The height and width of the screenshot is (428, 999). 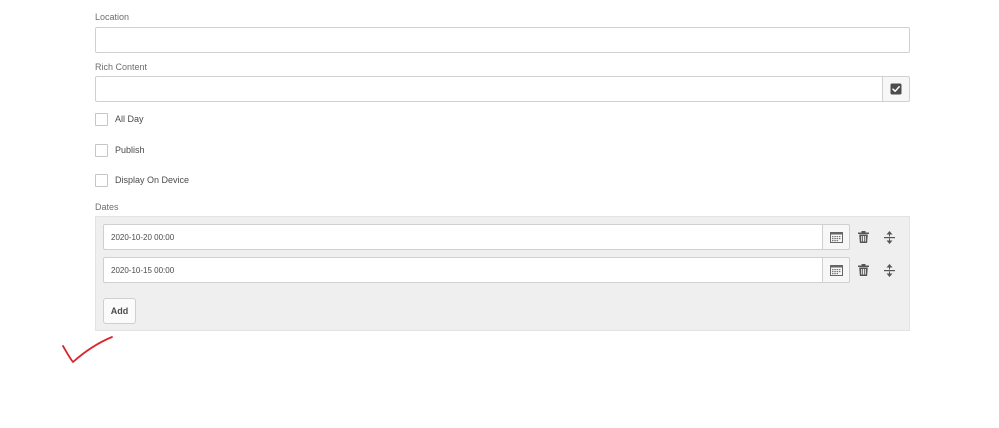 I want to click on dates-label: Dates, so click(x=107, y=207).